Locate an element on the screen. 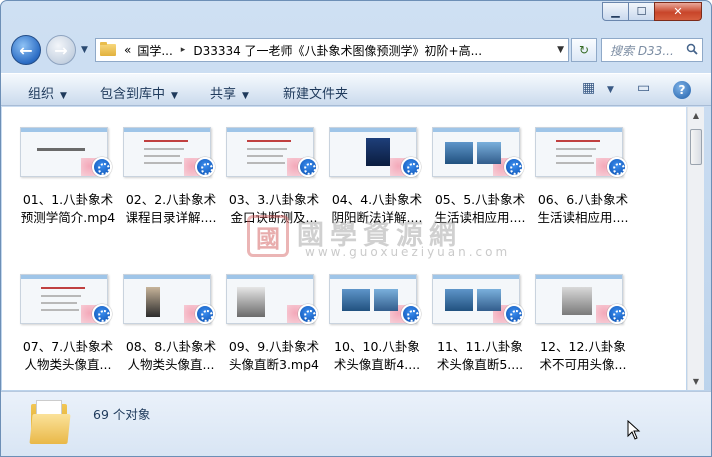 The height and width of the screenshot is (457, 712). share-label: 共享 is located at coordinates (223, 94).